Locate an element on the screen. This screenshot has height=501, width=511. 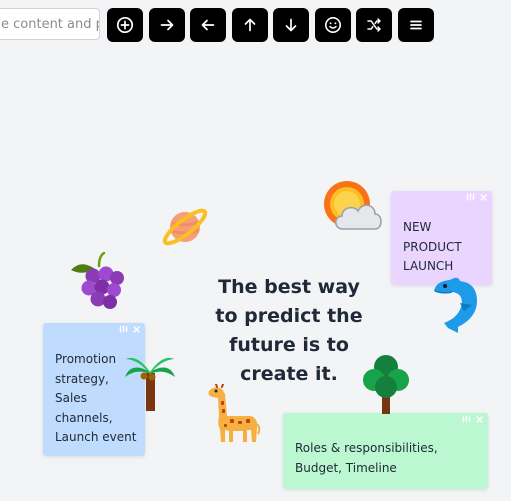
shuffle-icon is located at coordinates (374, 25).